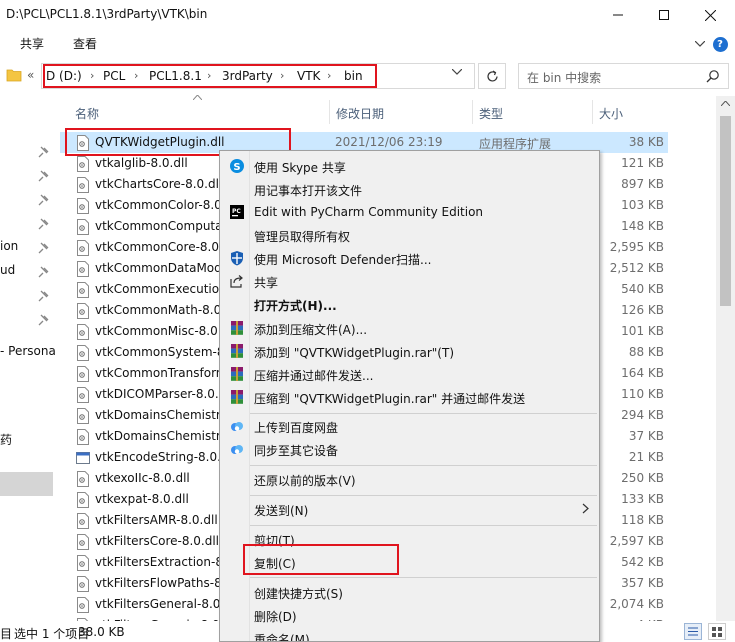 The height and width of the screenshot is (642, 735). Describe the element at coordinates (305, 481) in the screenshot. I see `menu-item-label: 还原以前的版本(V)` at that location.